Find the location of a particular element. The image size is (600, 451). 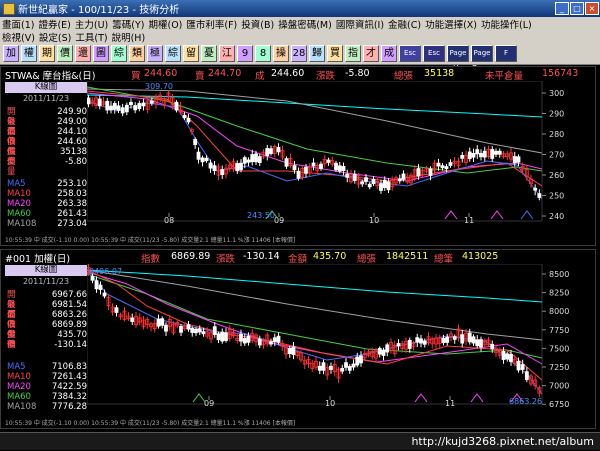

toolbar-button-17: 歸 is located at coordinates (317, 53).